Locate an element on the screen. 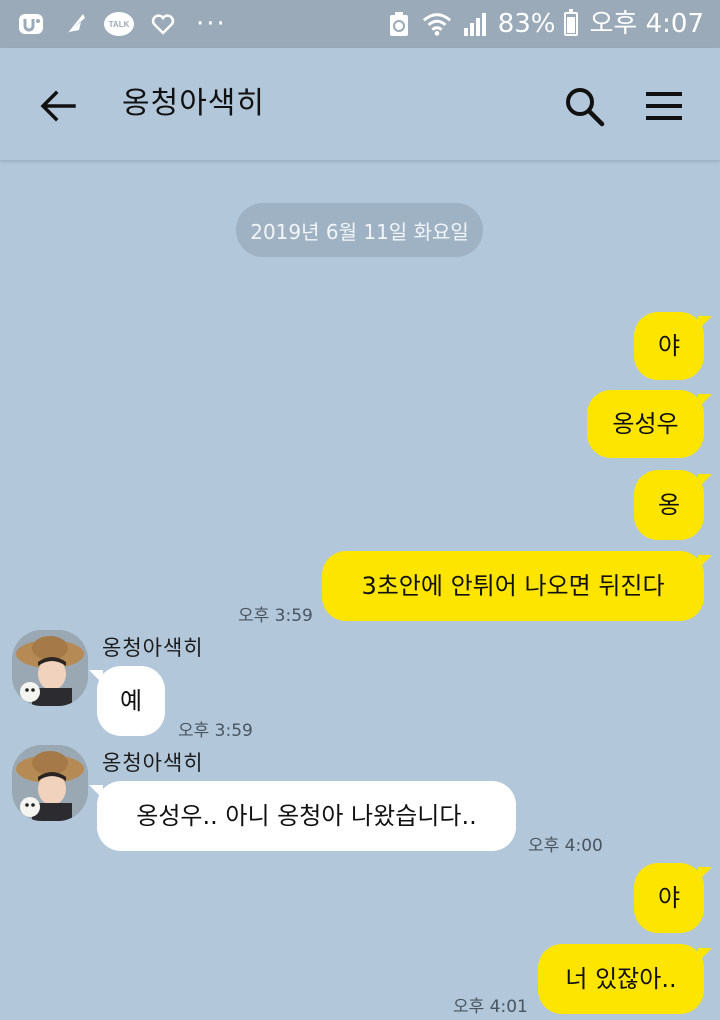  search-icon is located at coordinates (585, 107).